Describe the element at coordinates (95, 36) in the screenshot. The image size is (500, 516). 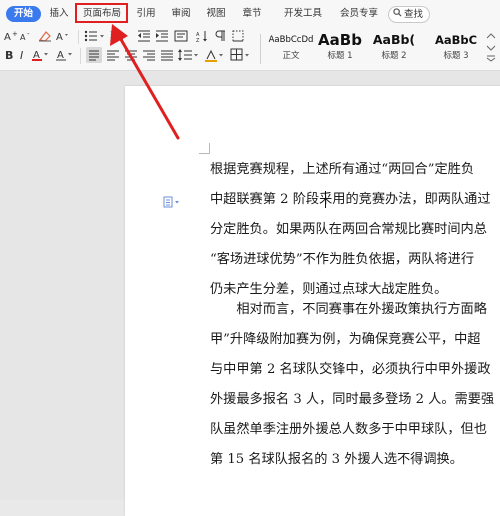
I see `bullet-list-icon` at that location.